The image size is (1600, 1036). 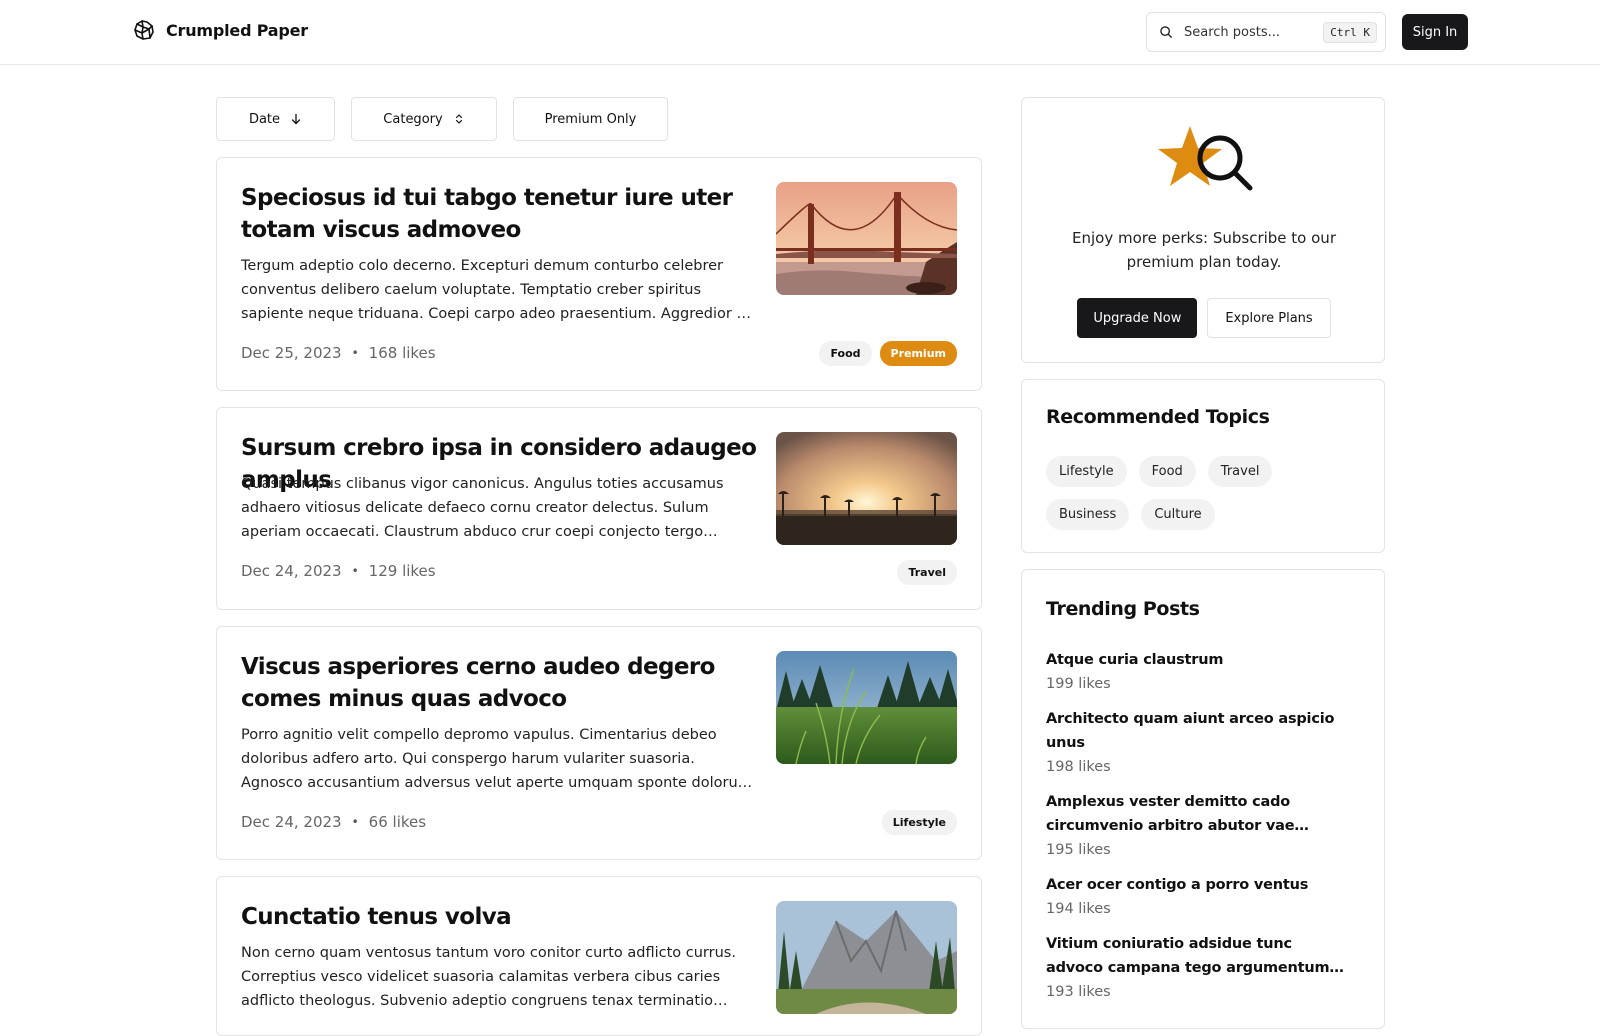 What do you see at coordinates (1435, 32) in the screenshot?
I see `sign-in-button: Sign In` at bounding box center [1435, 32].